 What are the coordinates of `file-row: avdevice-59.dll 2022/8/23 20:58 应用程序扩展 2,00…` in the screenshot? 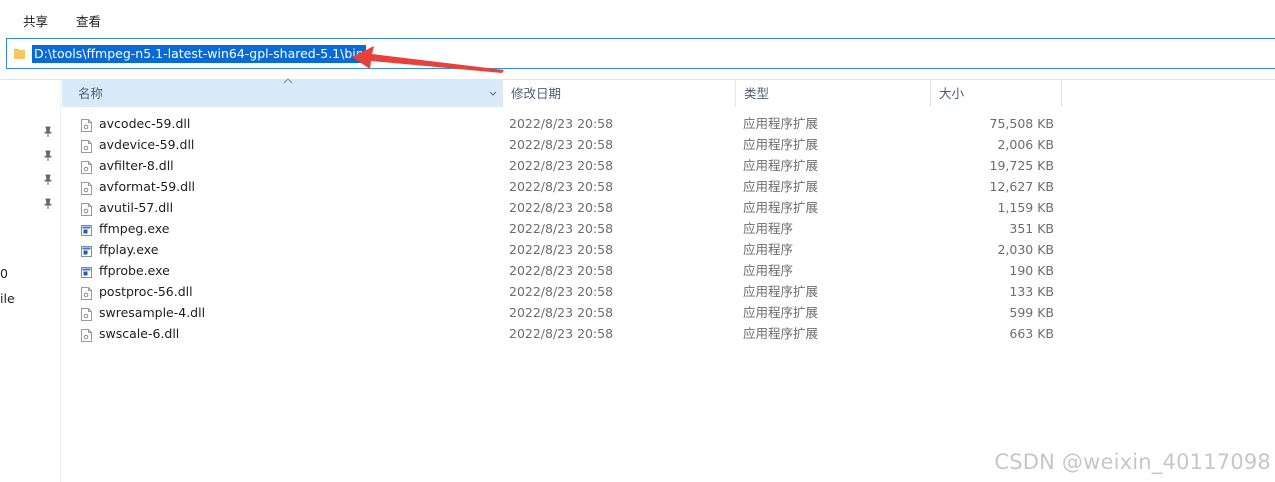 It's located at (562, 144).